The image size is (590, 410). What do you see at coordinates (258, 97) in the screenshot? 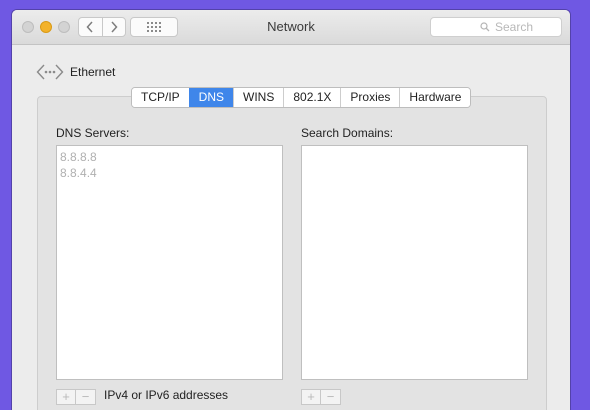
I see `tab-wins: WINS` at bounding box center [258, 97].